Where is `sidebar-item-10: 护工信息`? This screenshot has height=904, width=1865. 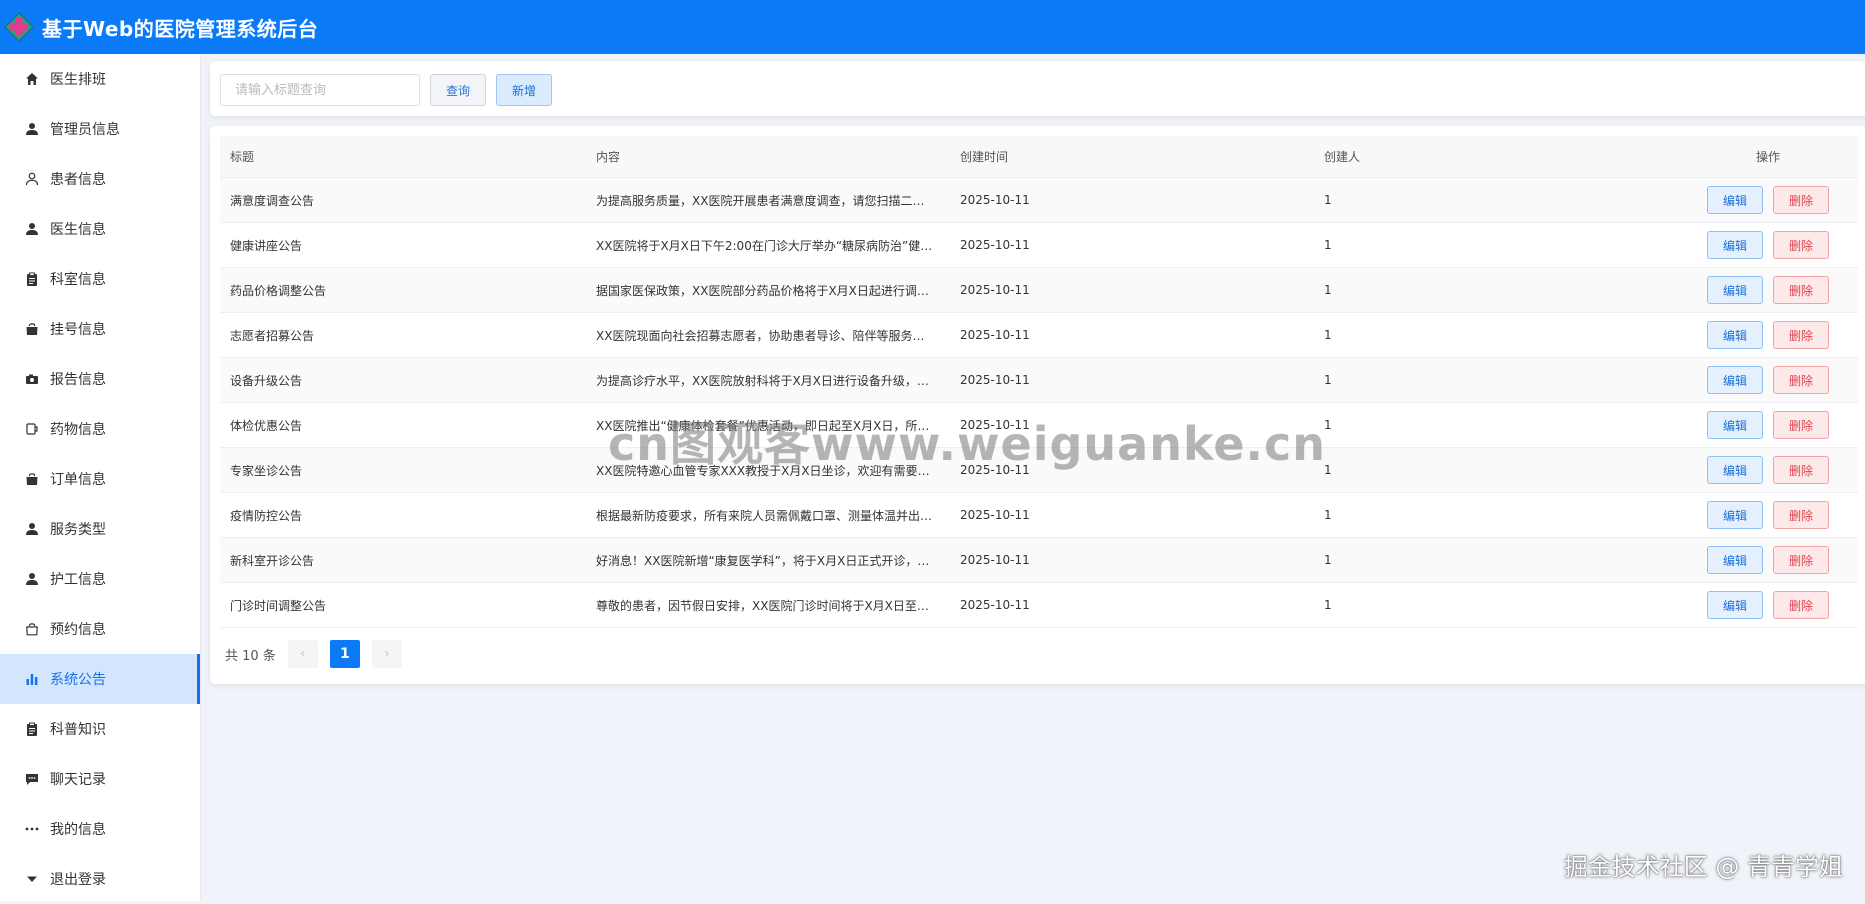
sidebar-item-10: 护工信息 is located at coordinates (100, 579).